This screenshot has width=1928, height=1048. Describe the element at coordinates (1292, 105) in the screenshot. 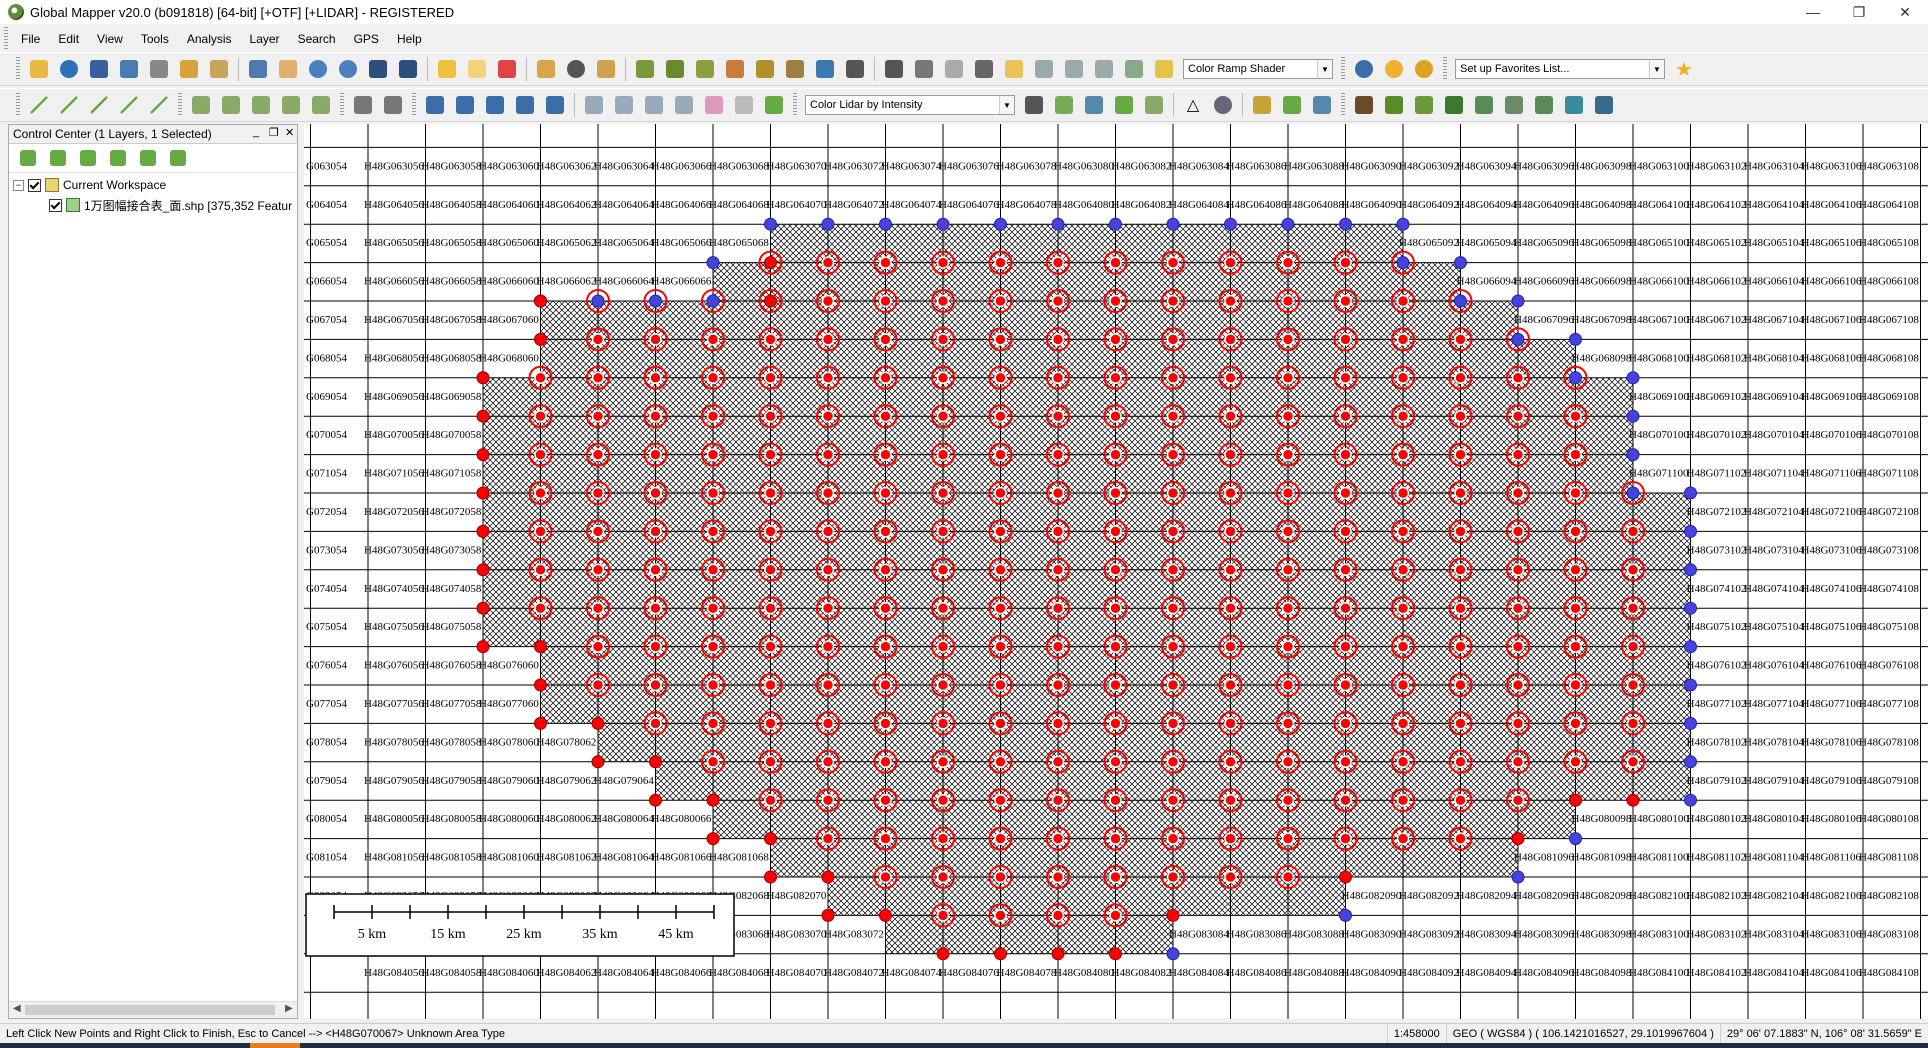

I see `lidar-edit-icon` at that location.